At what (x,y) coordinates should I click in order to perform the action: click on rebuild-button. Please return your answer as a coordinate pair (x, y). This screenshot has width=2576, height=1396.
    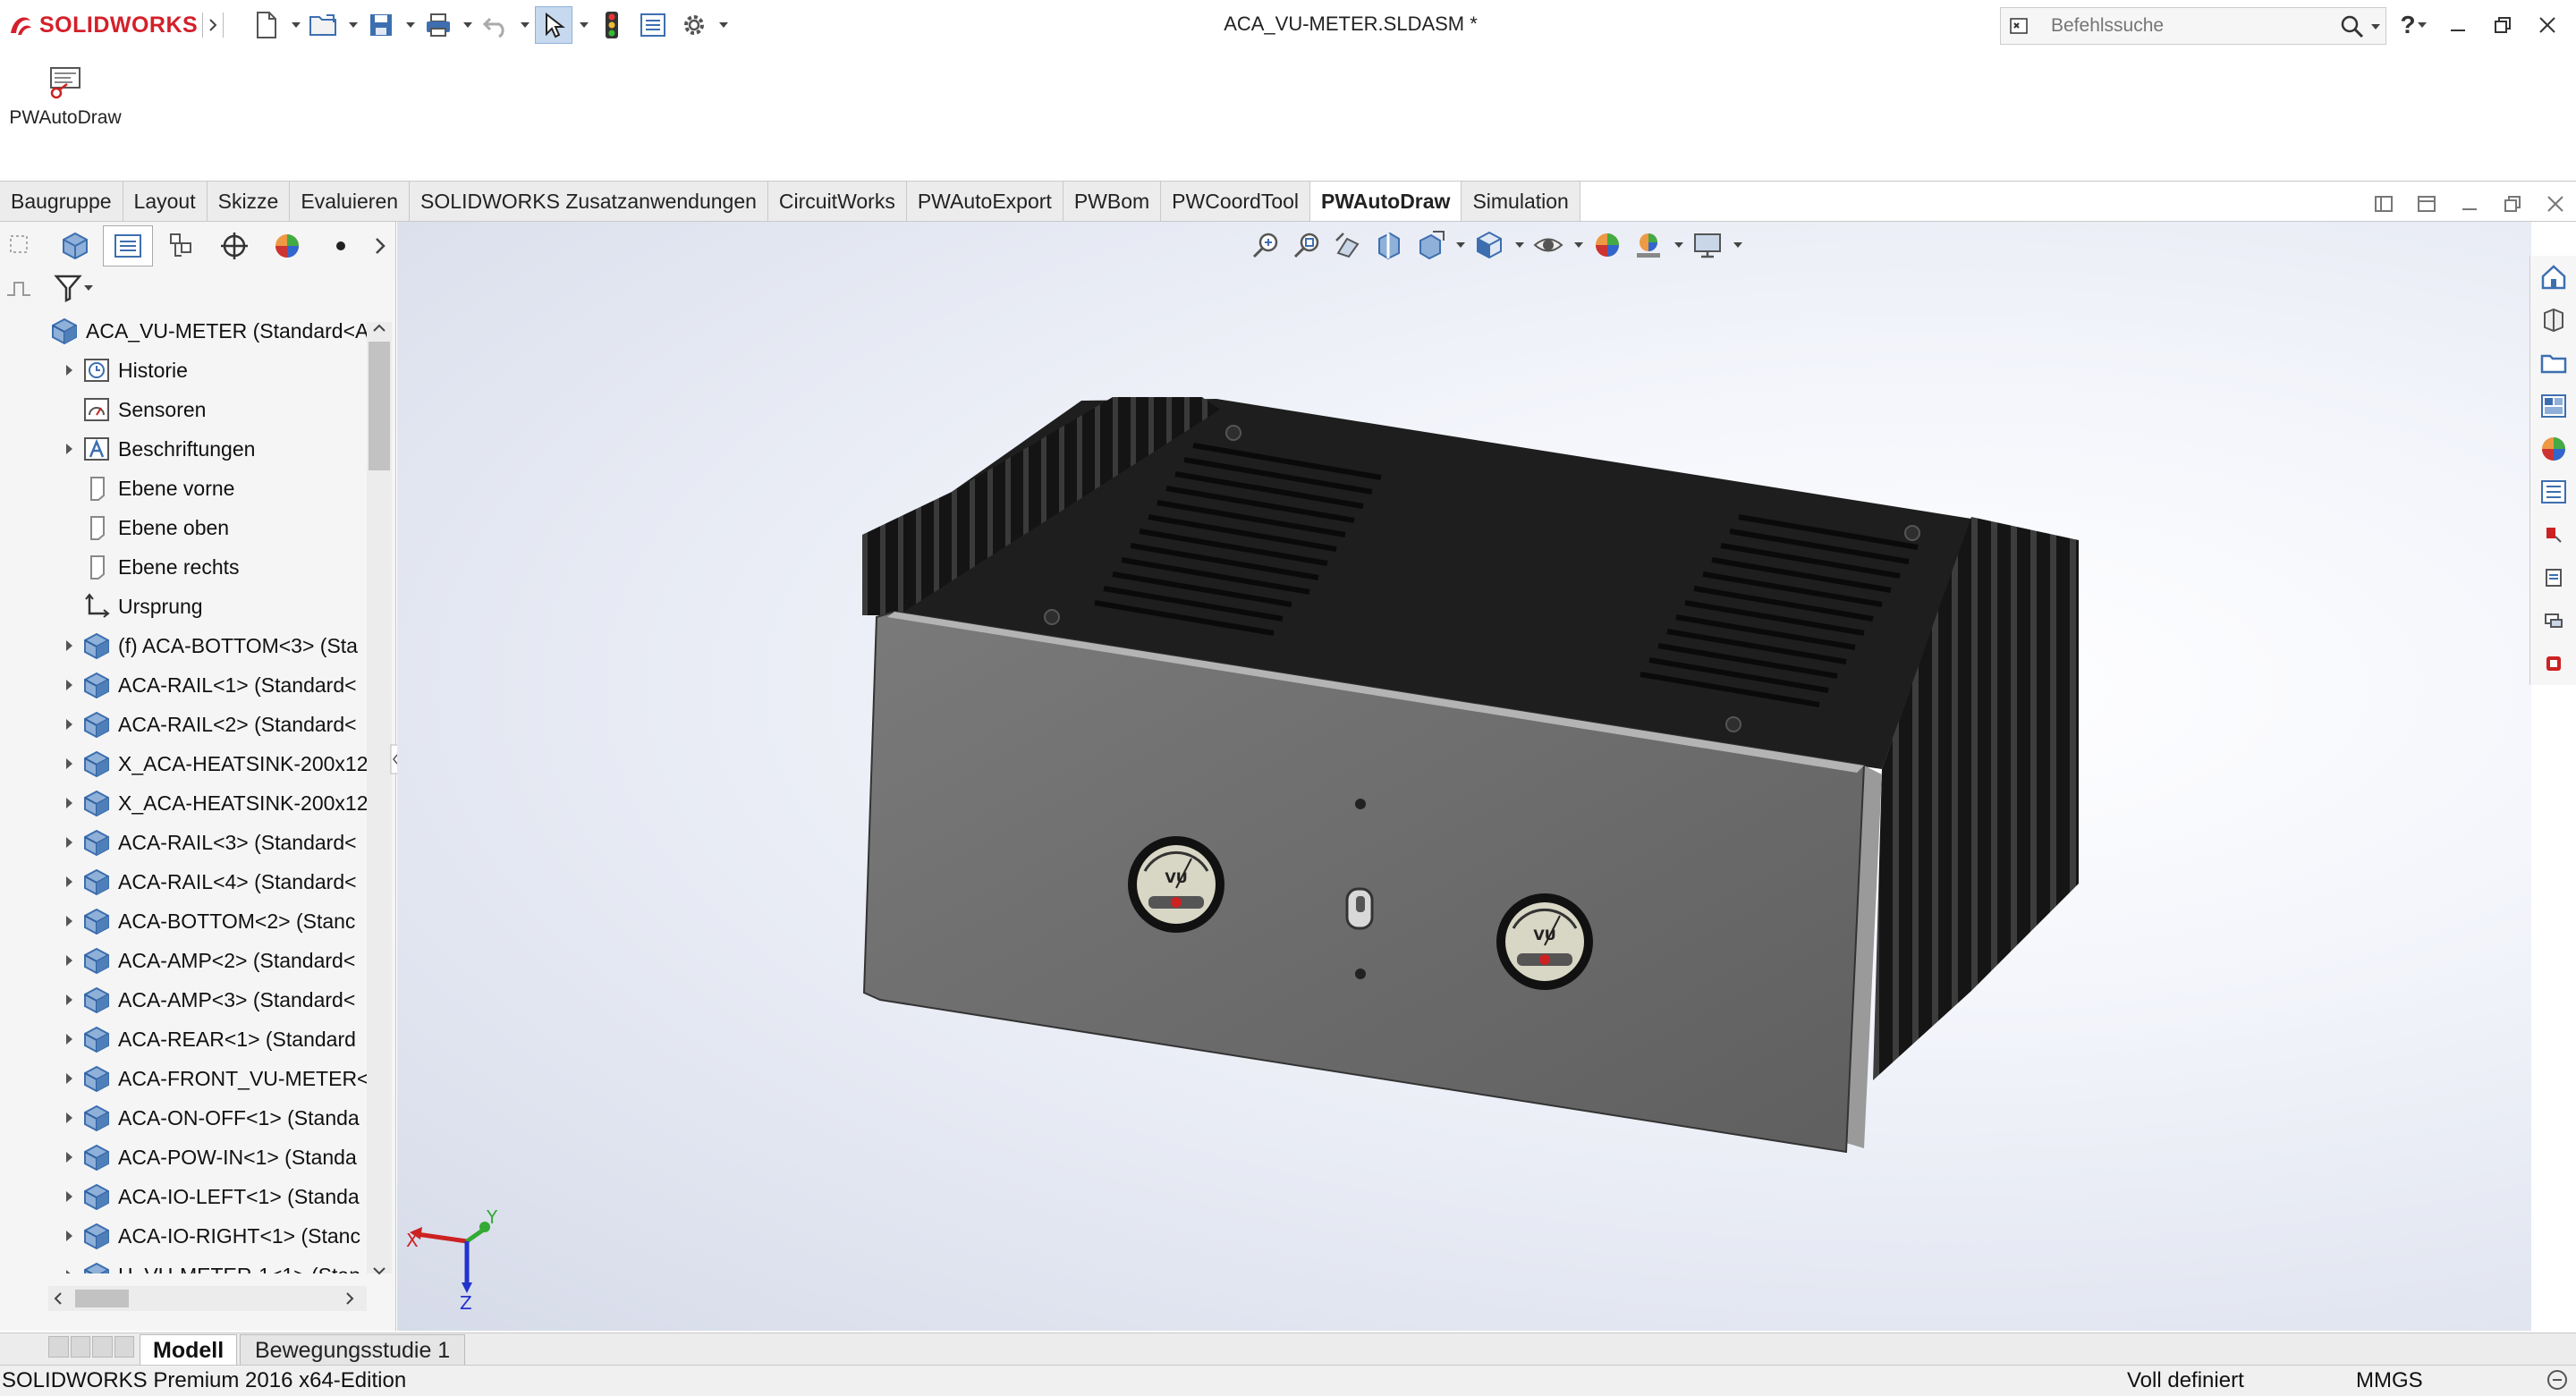
    Looking at the image, I should click on (612, 25).